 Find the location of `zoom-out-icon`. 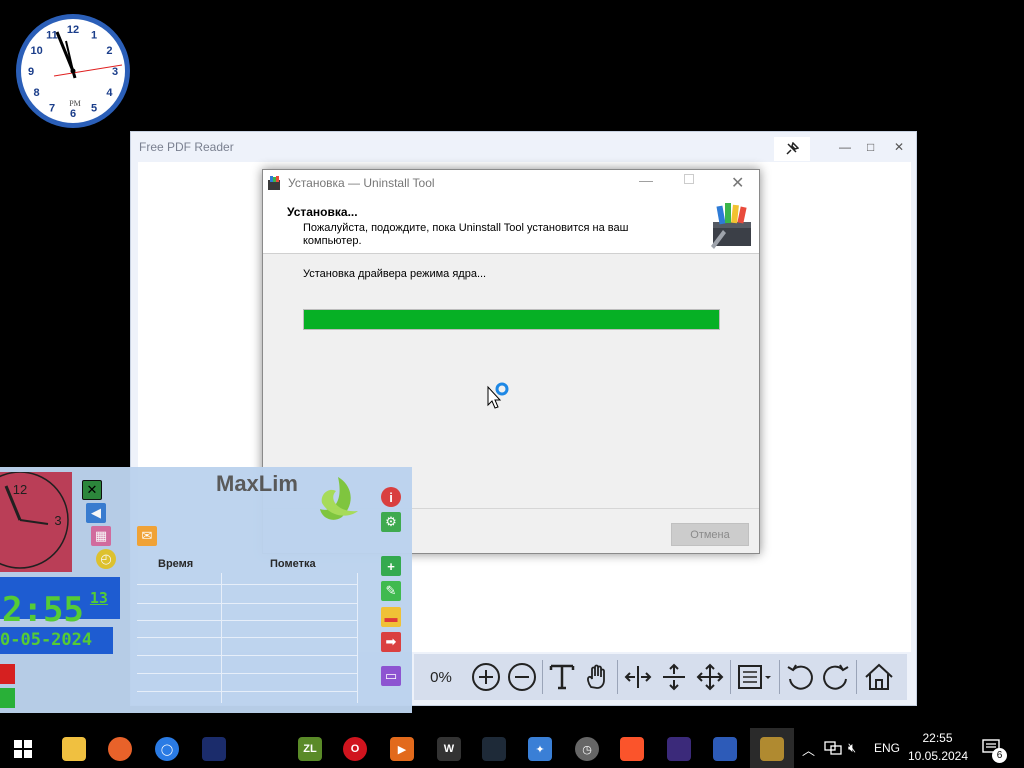

zoom-out-icon is located at coordinates (522, 677).